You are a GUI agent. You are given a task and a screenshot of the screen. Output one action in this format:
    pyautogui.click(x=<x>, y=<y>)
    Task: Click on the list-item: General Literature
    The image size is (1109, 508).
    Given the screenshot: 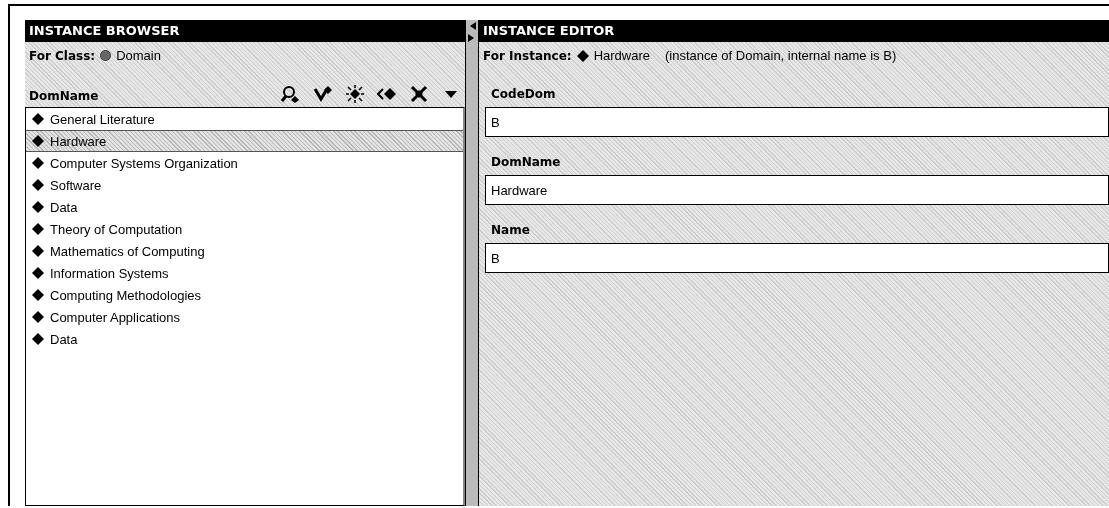 What is the action you would take?
    pyautogui.click(x=244, y=119)
    